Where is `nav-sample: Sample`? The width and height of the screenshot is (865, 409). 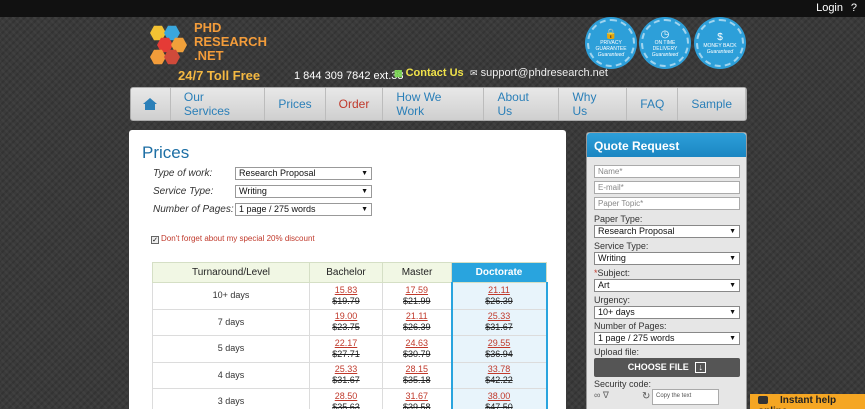
nav-sample: Sample is located at coordinates (712, 104).